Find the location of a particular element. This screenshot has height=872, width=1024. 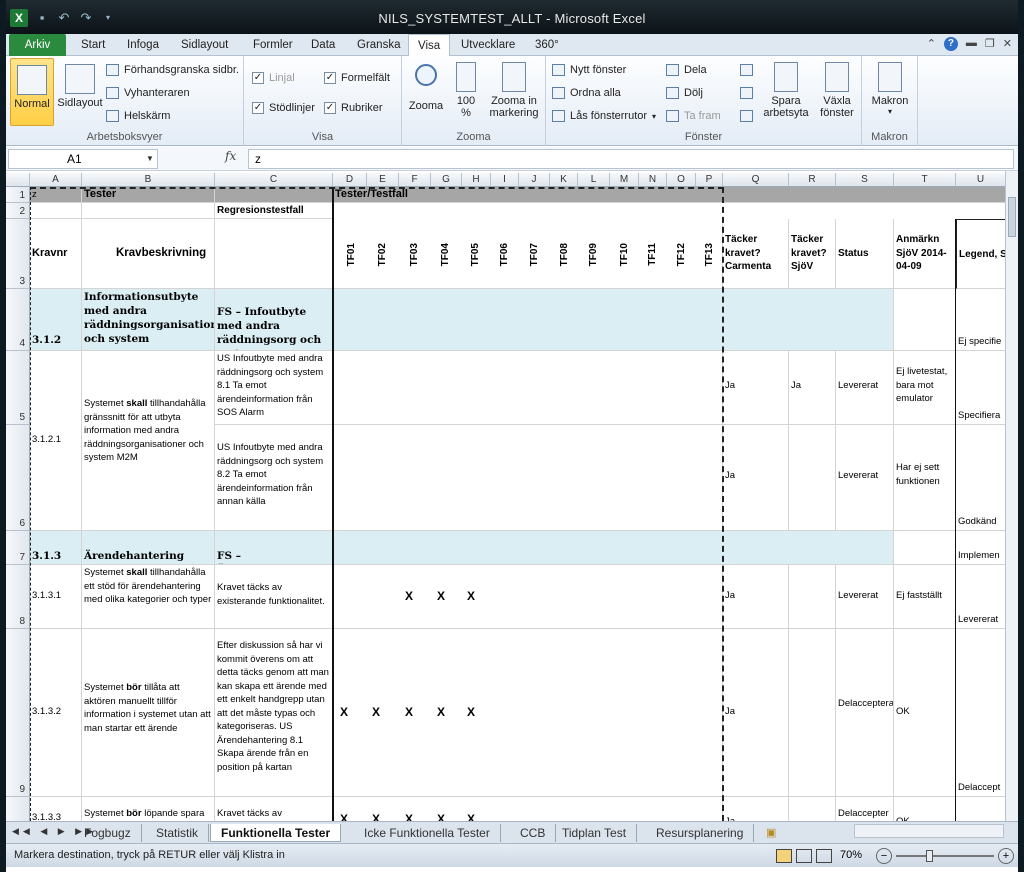

cell-r9 is located at coordinates (812, 713).